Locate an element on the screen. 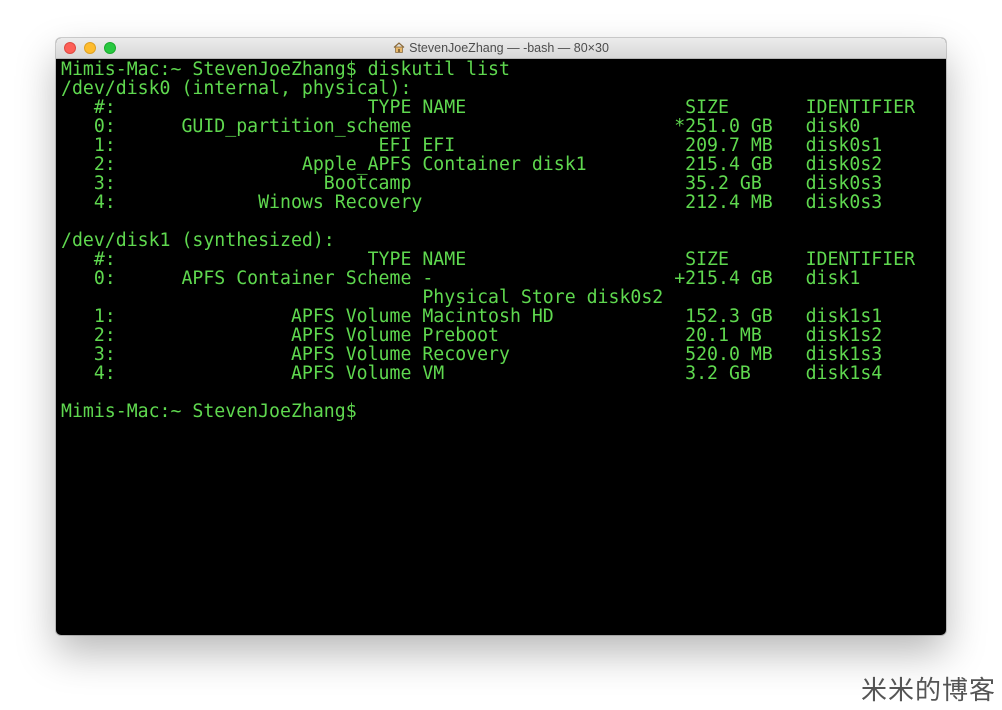  terminal-line: /dev/disk0 (internal, physical): is located at coordinates (236, 88).